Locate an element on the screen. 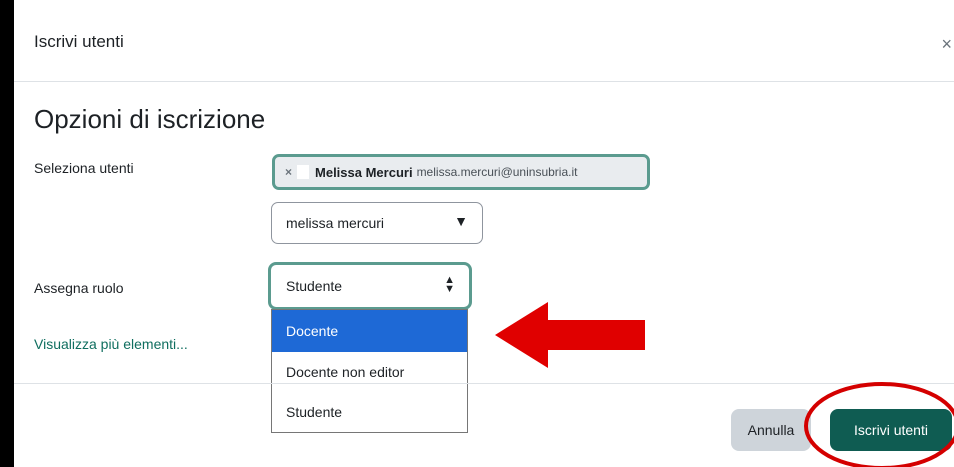  cancel-button: Annulla is located at coordinates (771, 430).